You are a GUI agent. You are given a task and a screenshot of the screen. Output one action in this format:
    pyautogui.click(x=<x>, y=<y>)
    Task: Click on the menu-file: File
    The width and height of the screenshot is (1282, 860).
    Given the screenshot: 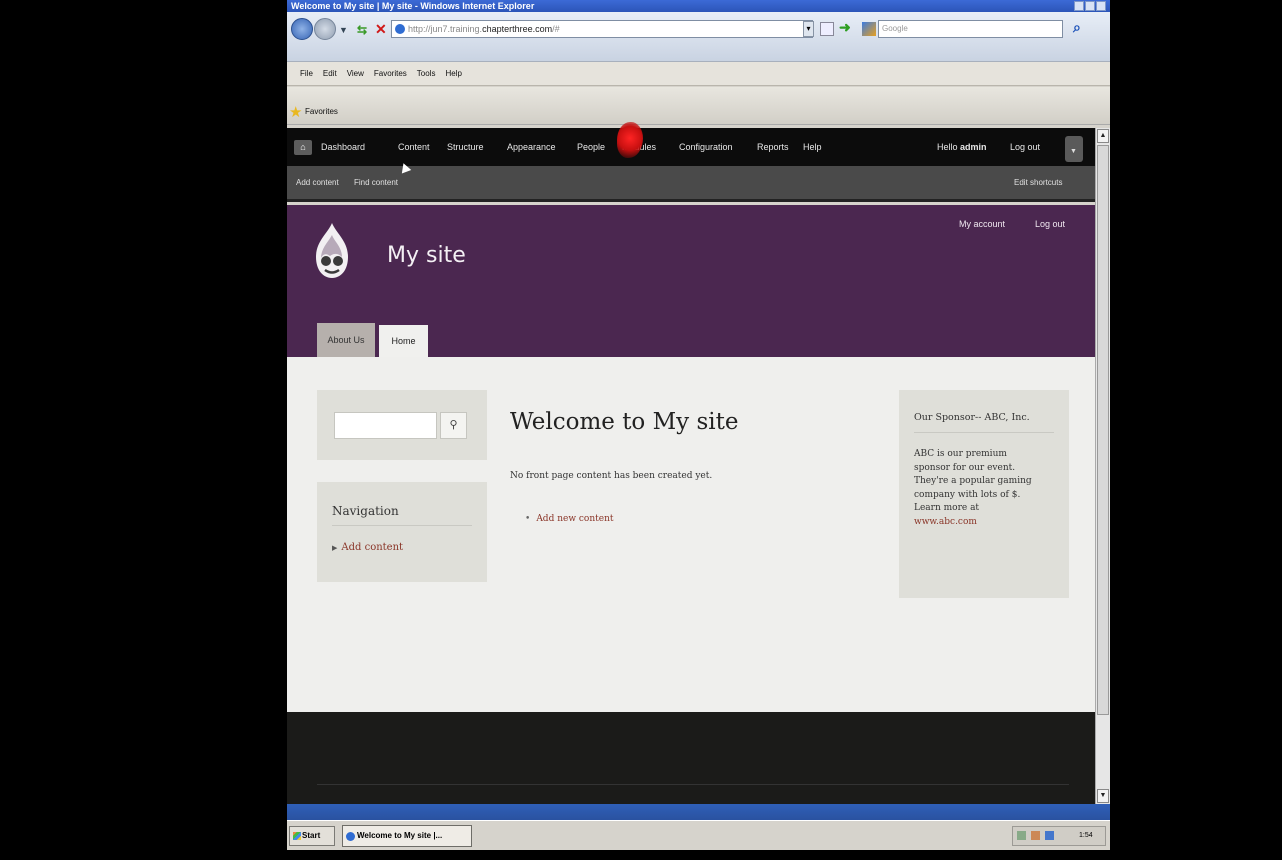 What is the action you would take?
    pyautogui.click(x=306, y=73)
    